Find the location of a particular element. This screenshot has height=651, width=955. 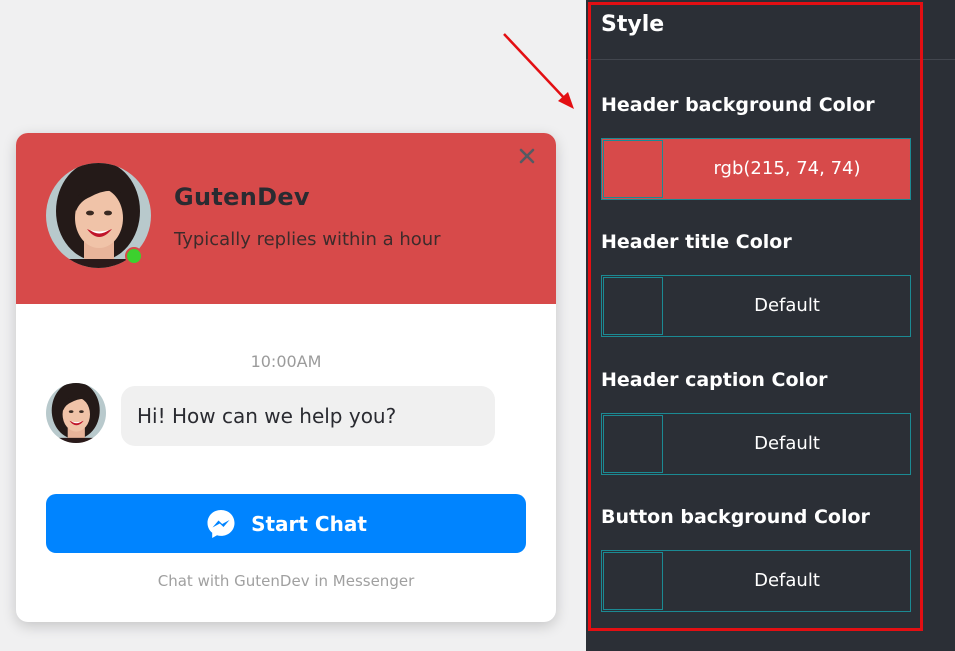

button-background-color-label: Button background Color is located at coordinates (735, 517).